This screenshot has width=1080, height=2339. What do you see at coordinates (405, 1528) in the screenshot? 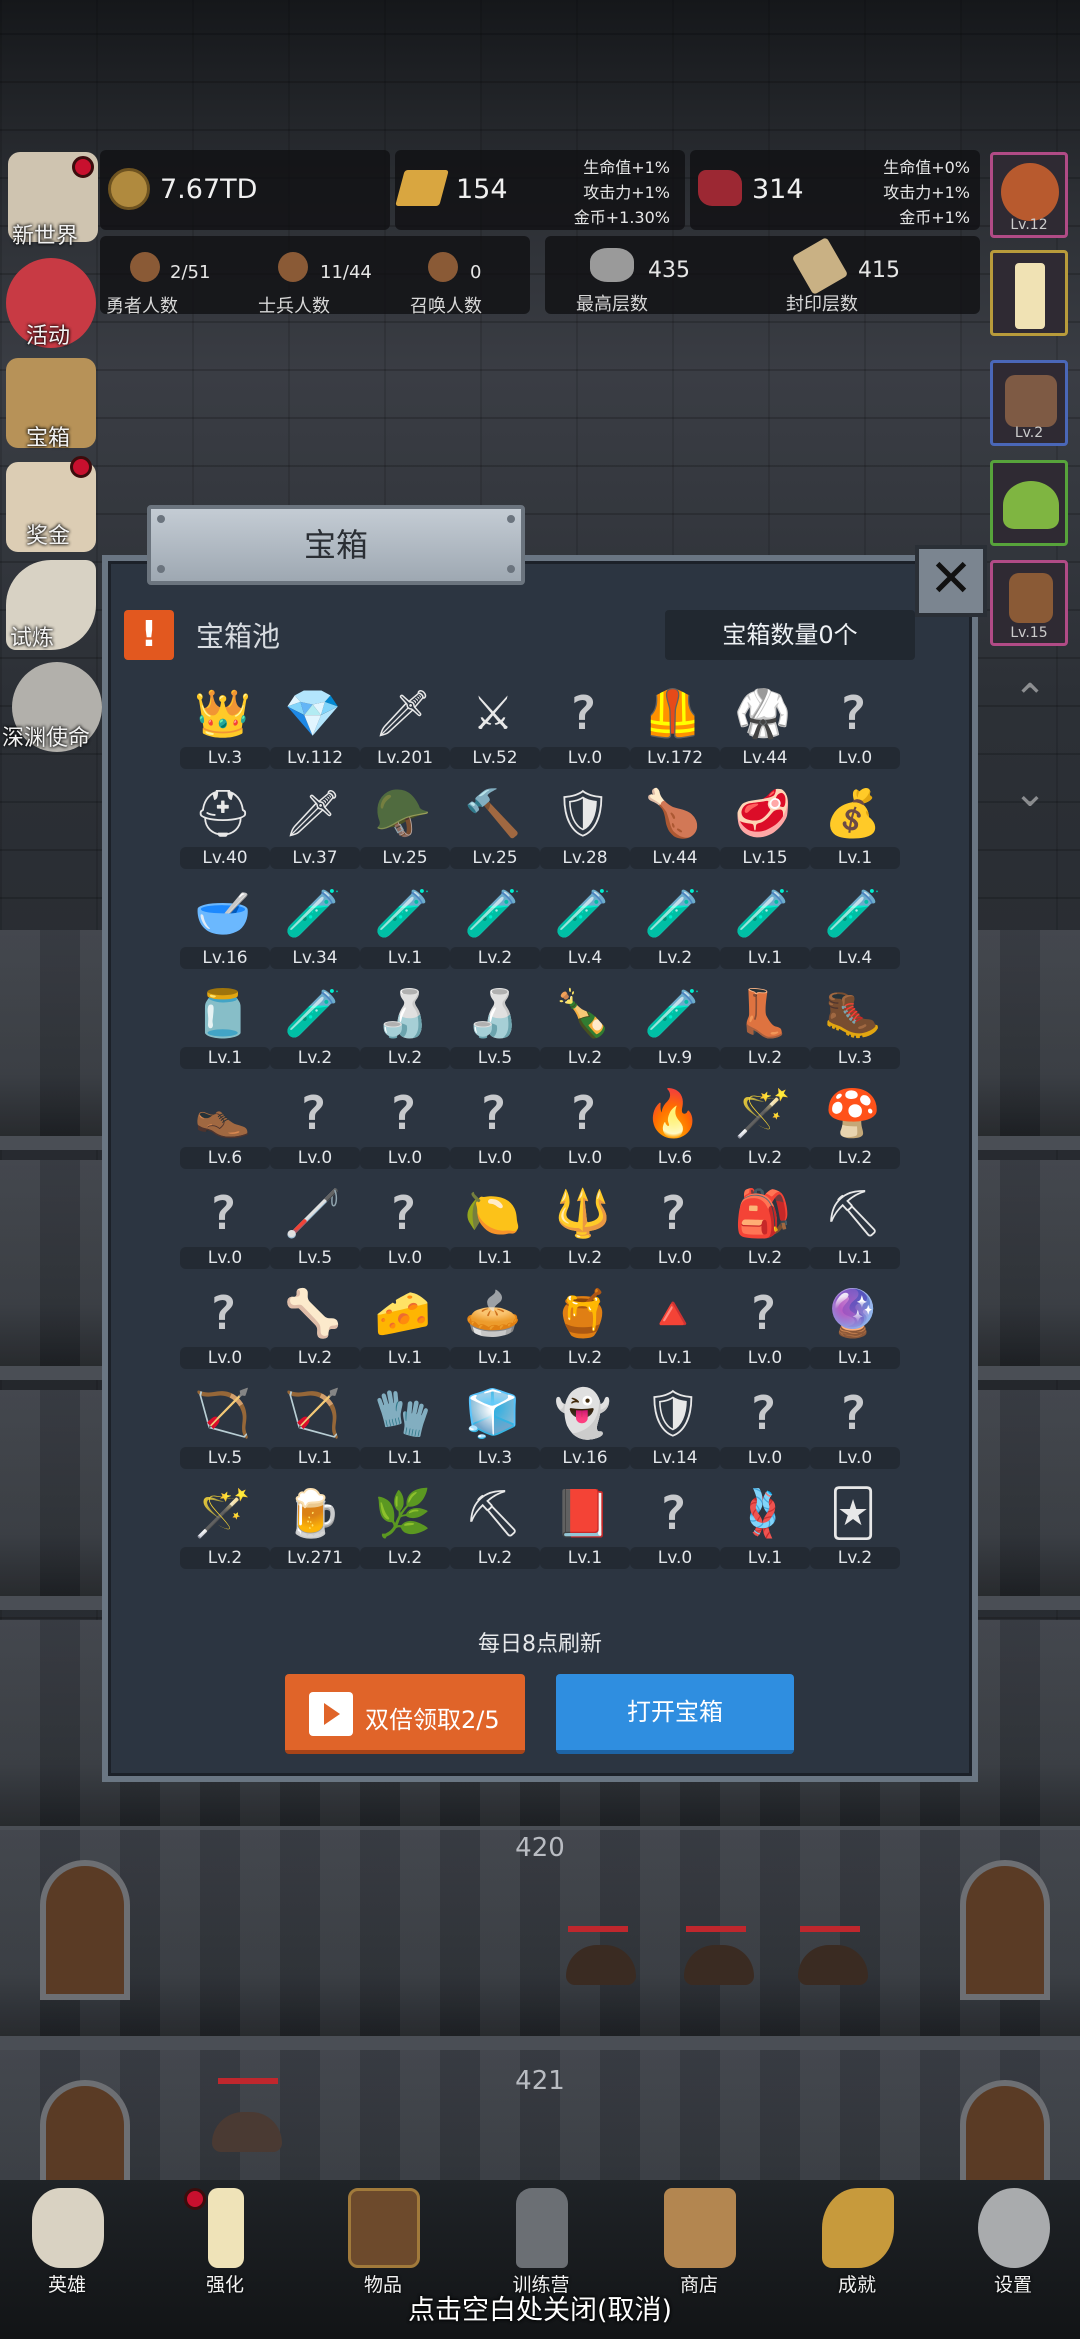
I see `item-slot: 🌿 Lv.2` at bounding box center [405, 1528].